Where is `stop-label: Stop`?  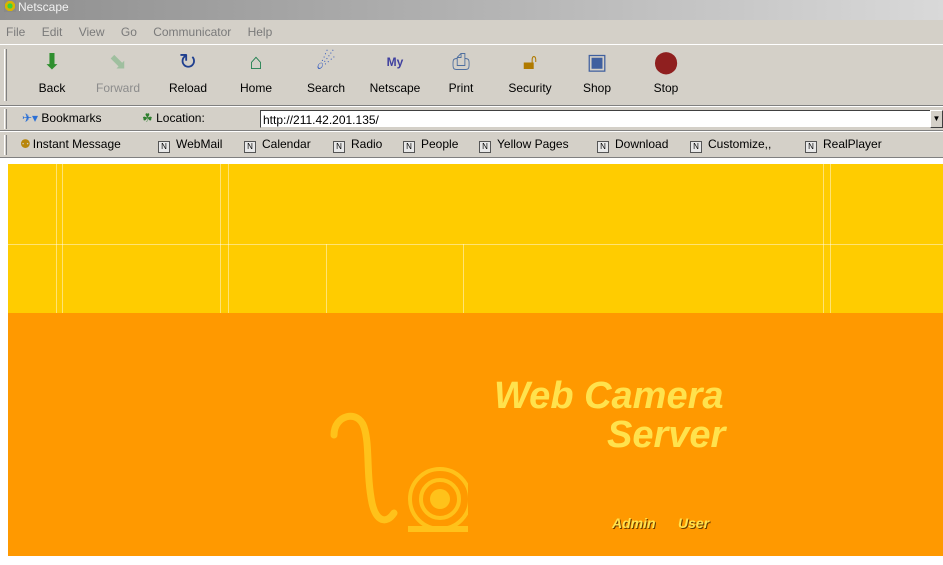
stop-label: Stop is located at coordinates (666, 88).